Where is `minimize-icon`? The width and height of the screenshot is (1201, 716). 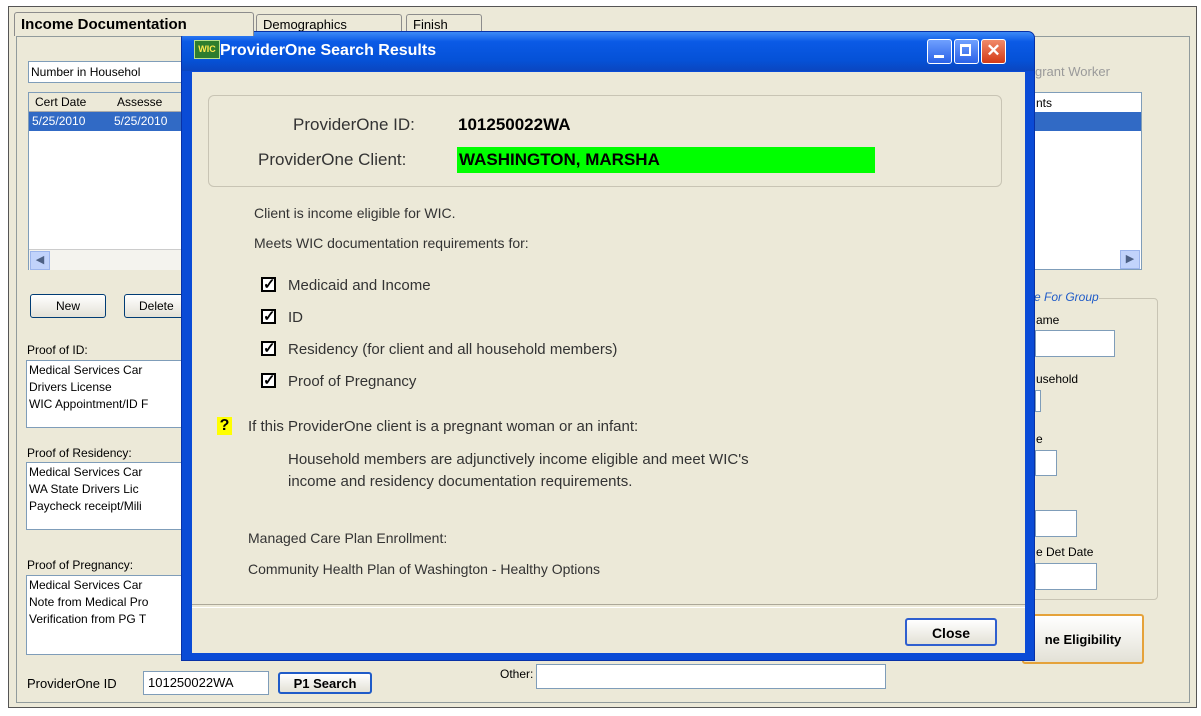 minimize-icon is located at coordinates (939, 51).